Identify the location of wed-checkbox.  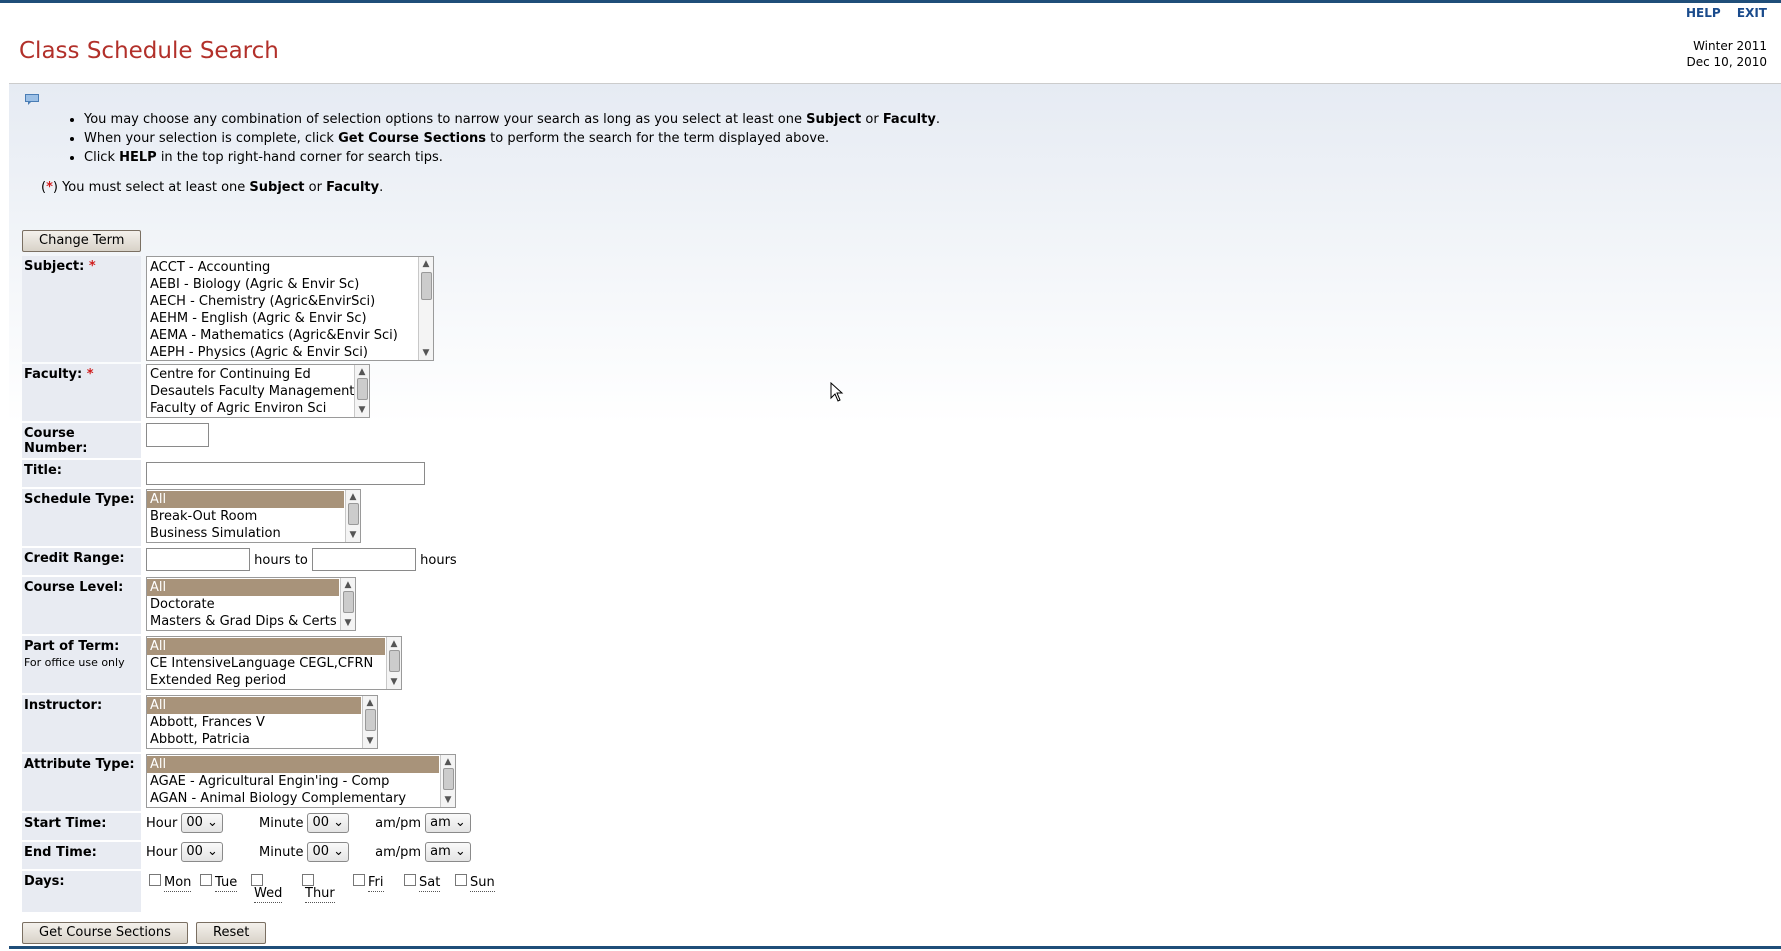
(257, 880).